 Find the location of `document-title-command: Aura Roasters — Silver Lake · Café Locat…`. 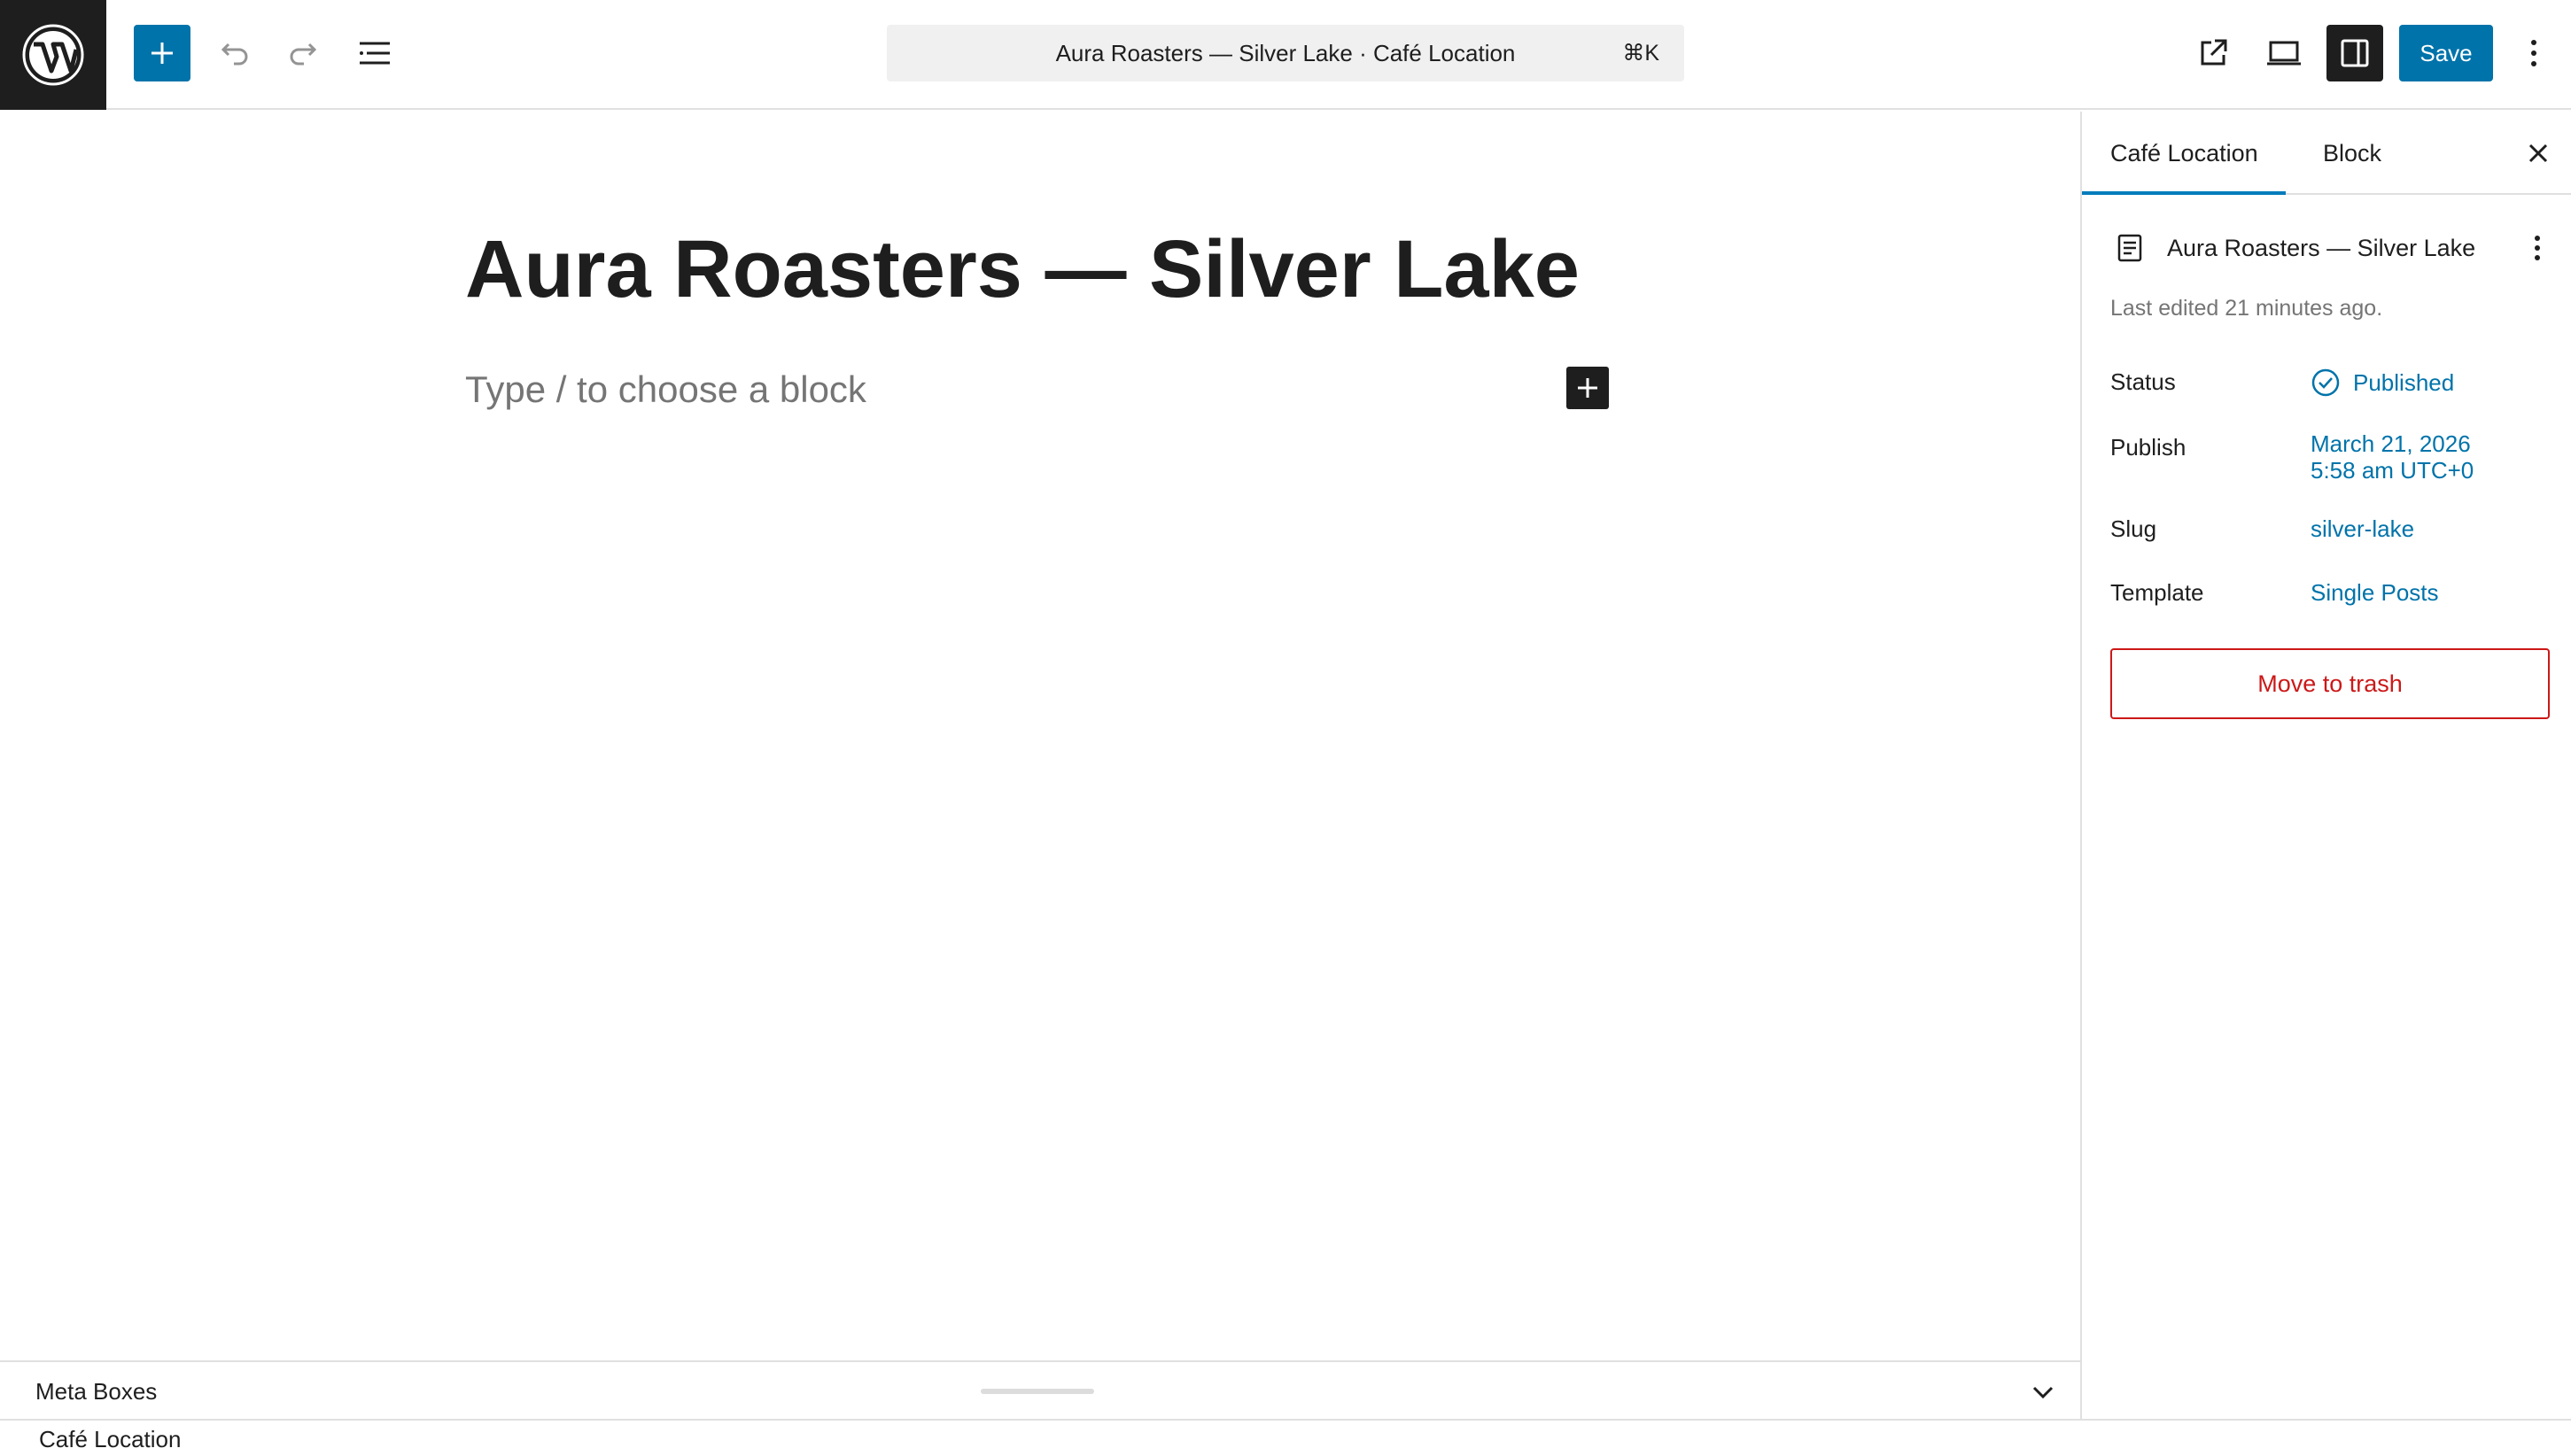

document-title-command: Aura Roasters — Silver Lake · Café Locat… is located at coordinates (1285, 52).